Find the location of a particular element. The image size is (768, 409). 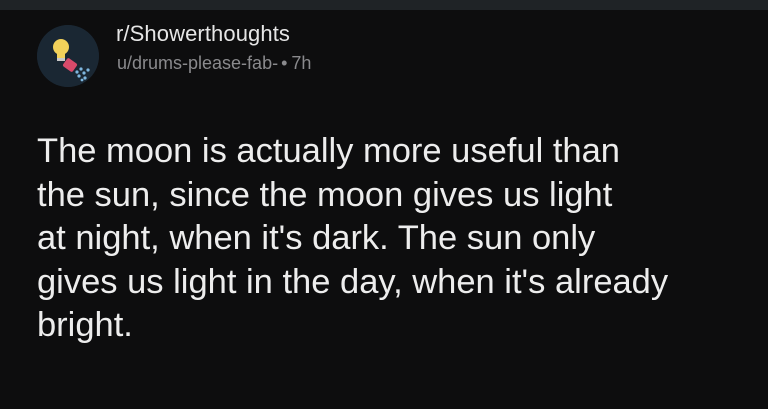

shower-head-lightbulb-icon is located at coordinates (68, 56).